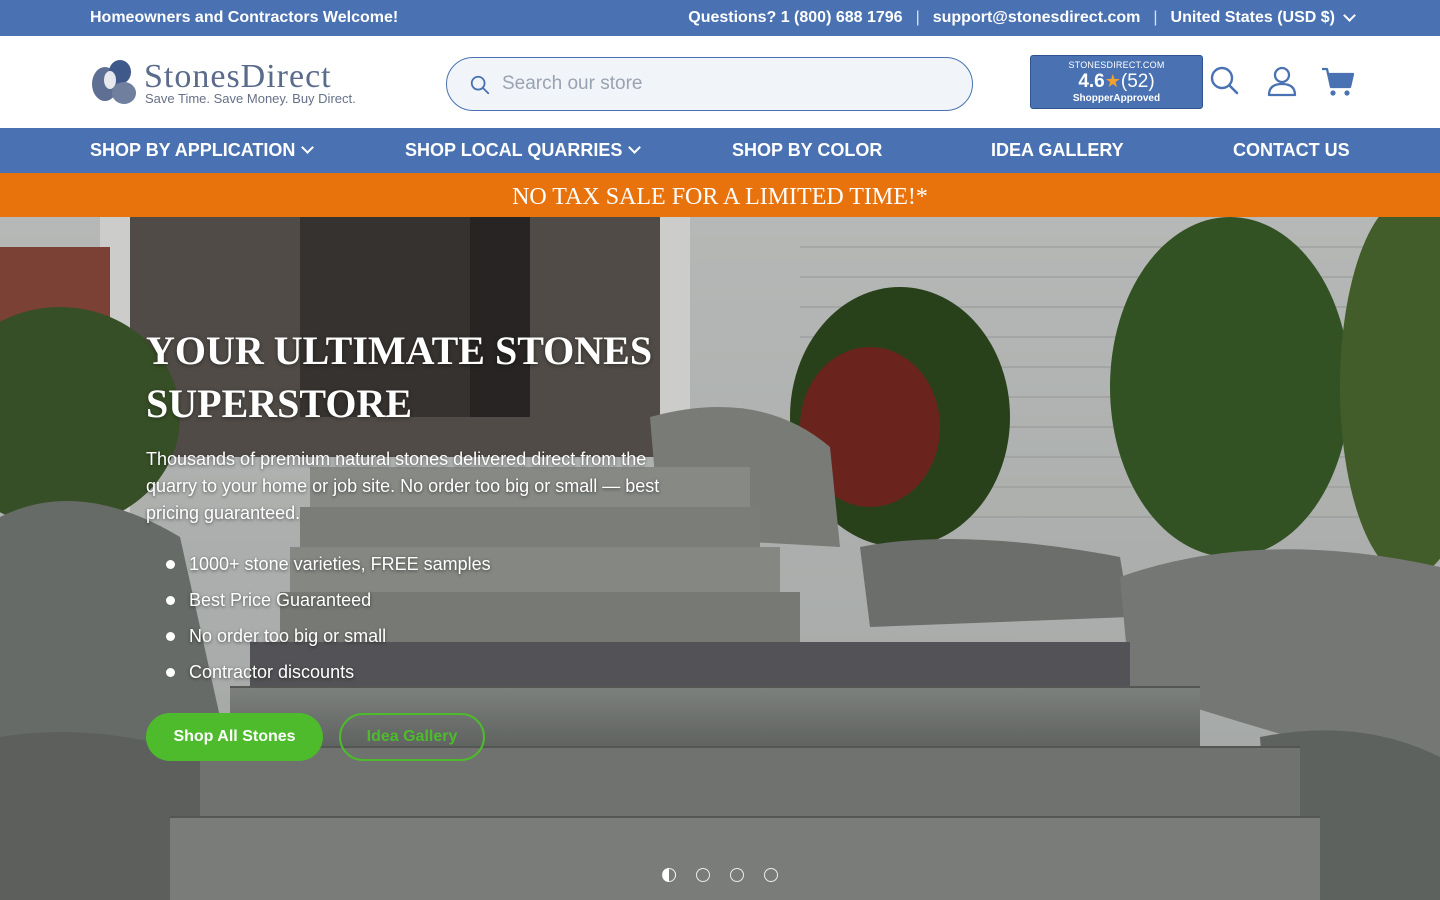 The width and height of the screenshot is (1440, 900). I want to click on shop-all-stones-button: Shop All Stones, so click(234, 737).